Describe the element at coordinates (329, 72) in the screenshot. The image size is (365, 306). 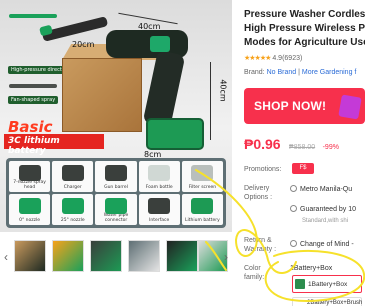
I see `more-category-link: More Gardening f` at that location.